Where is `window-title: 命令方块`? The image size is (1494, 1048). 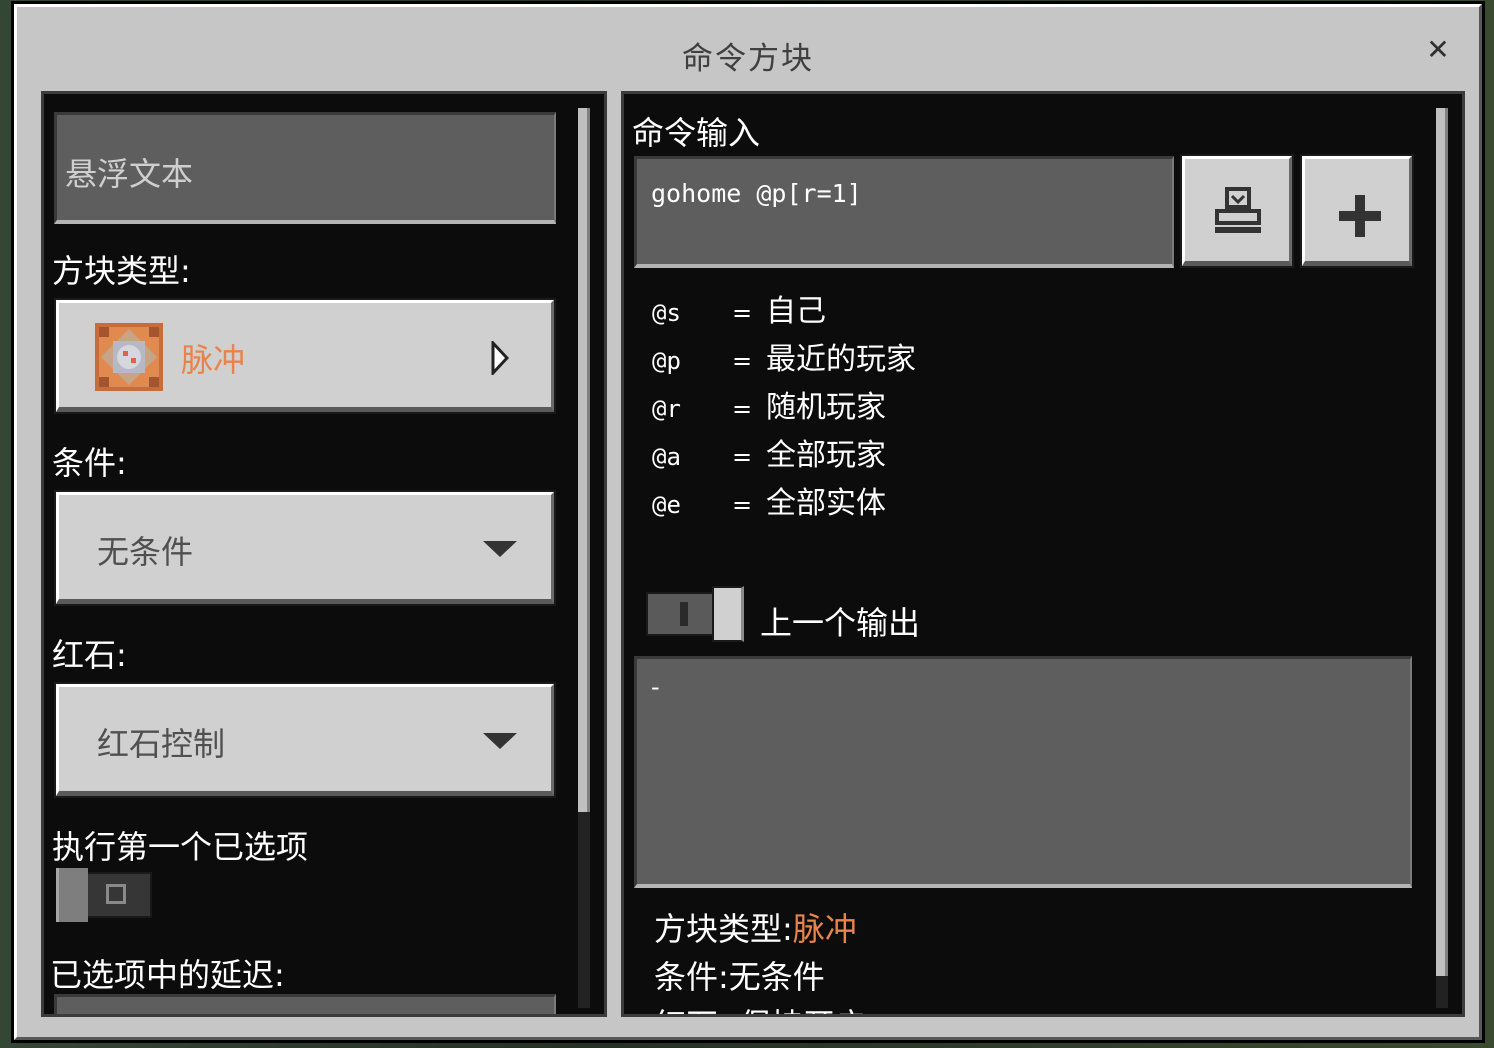 window-title: 命令方块 is located at coordinates (748, 59).